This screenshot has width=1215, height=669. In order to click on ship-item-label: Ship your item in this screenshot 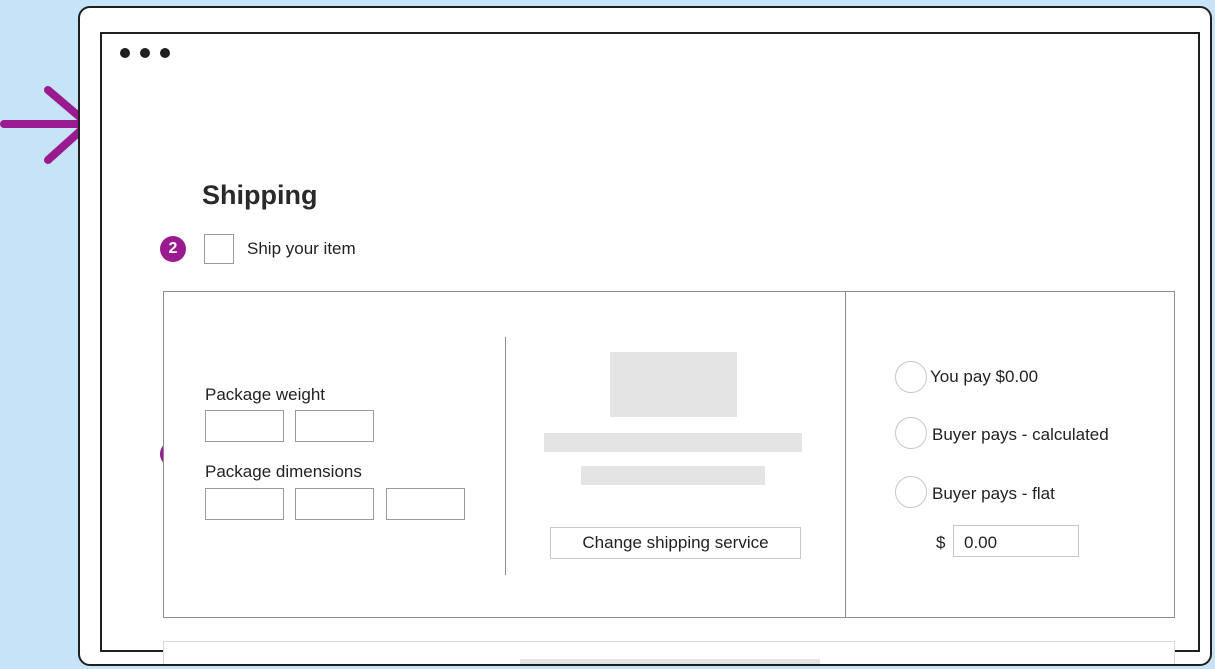, I will do `click(301, 248)`.